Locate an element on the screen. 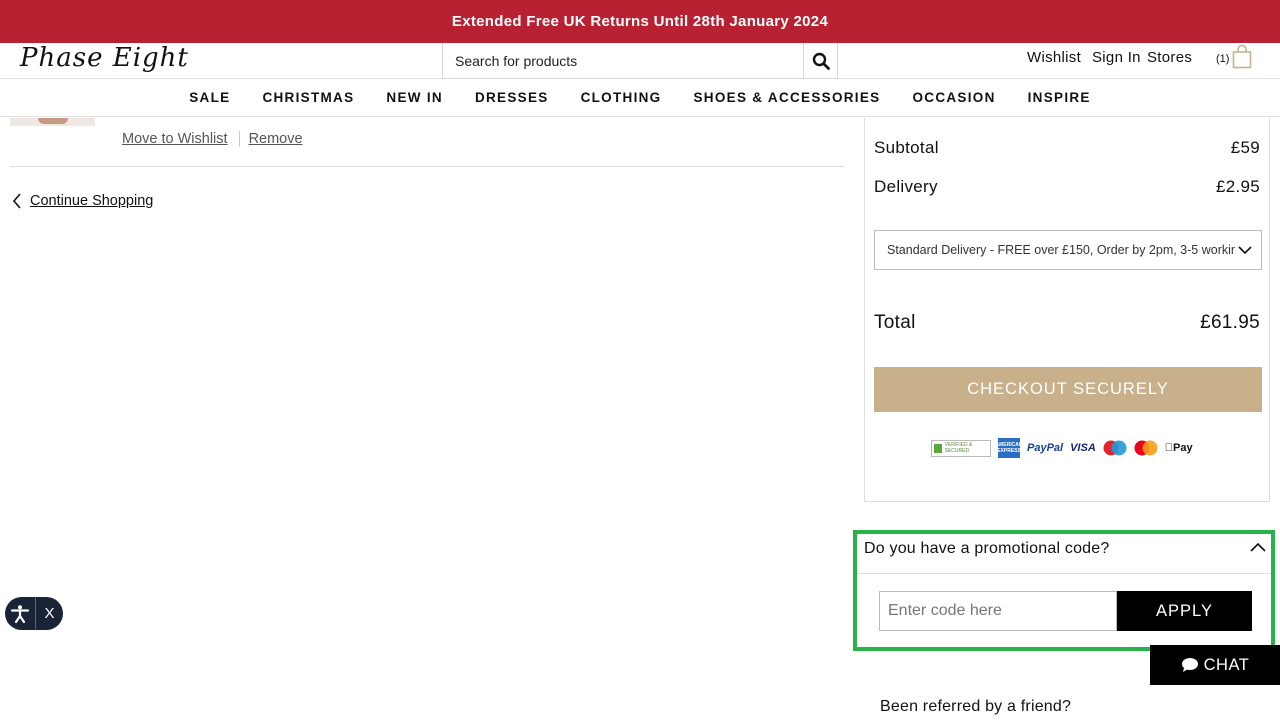  action-divider is located at coordinates (239, 139).